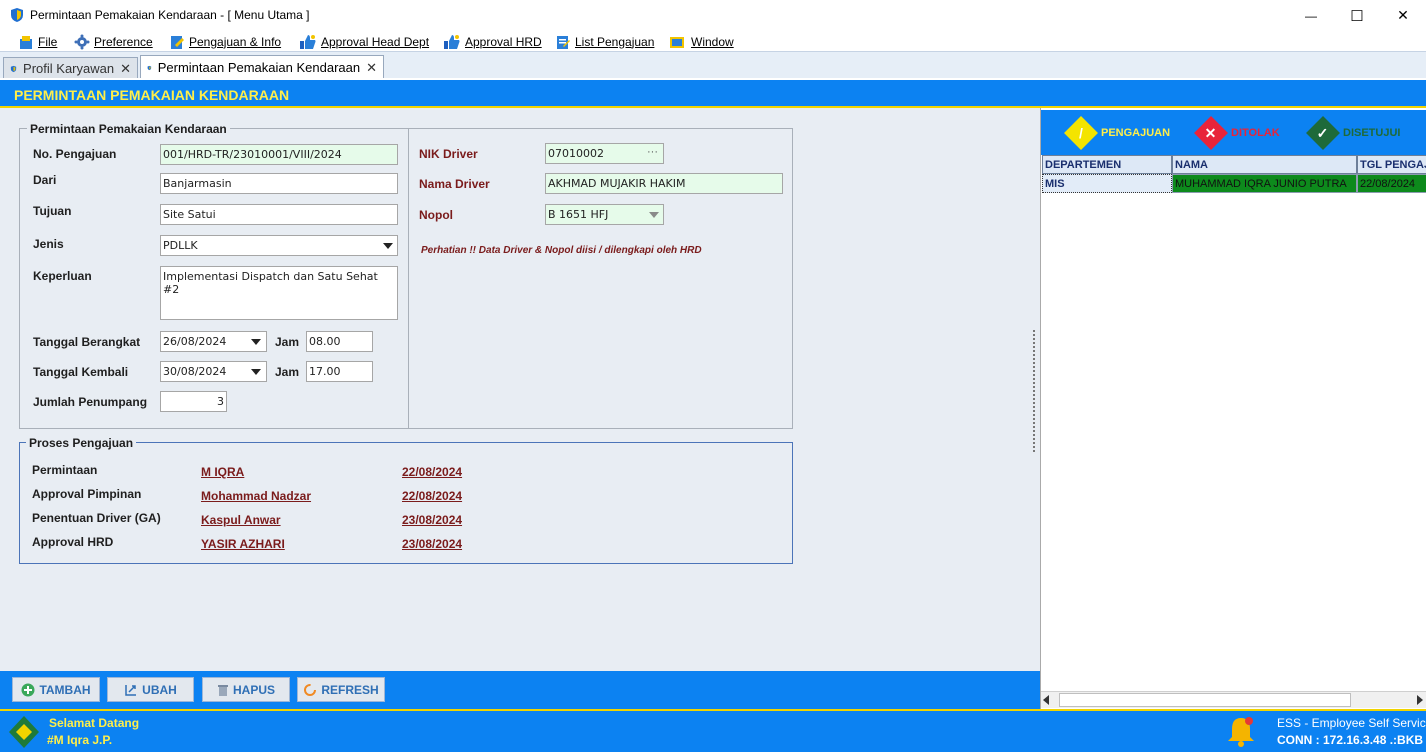 The height and width of the screenshot is (752, 1426). I want to click on notification-bell-icon, so click(1241, 731).